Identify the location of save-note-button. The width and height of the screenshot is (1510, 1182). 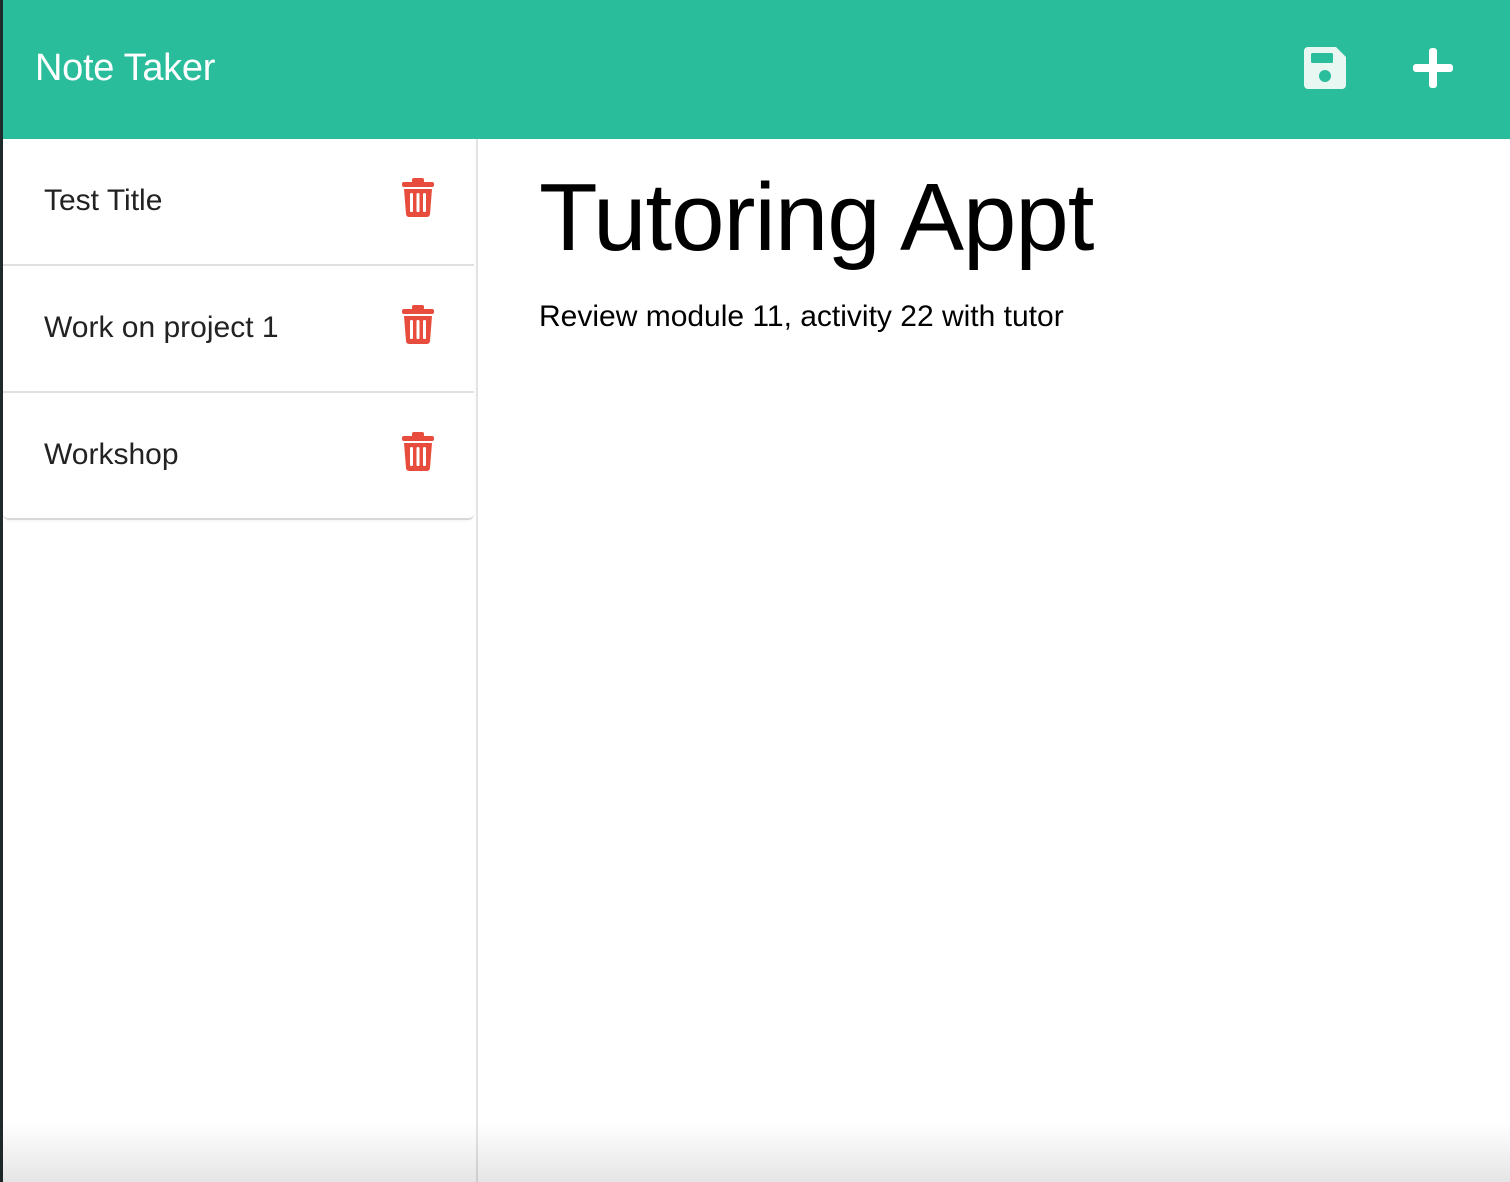
(1325, 68).